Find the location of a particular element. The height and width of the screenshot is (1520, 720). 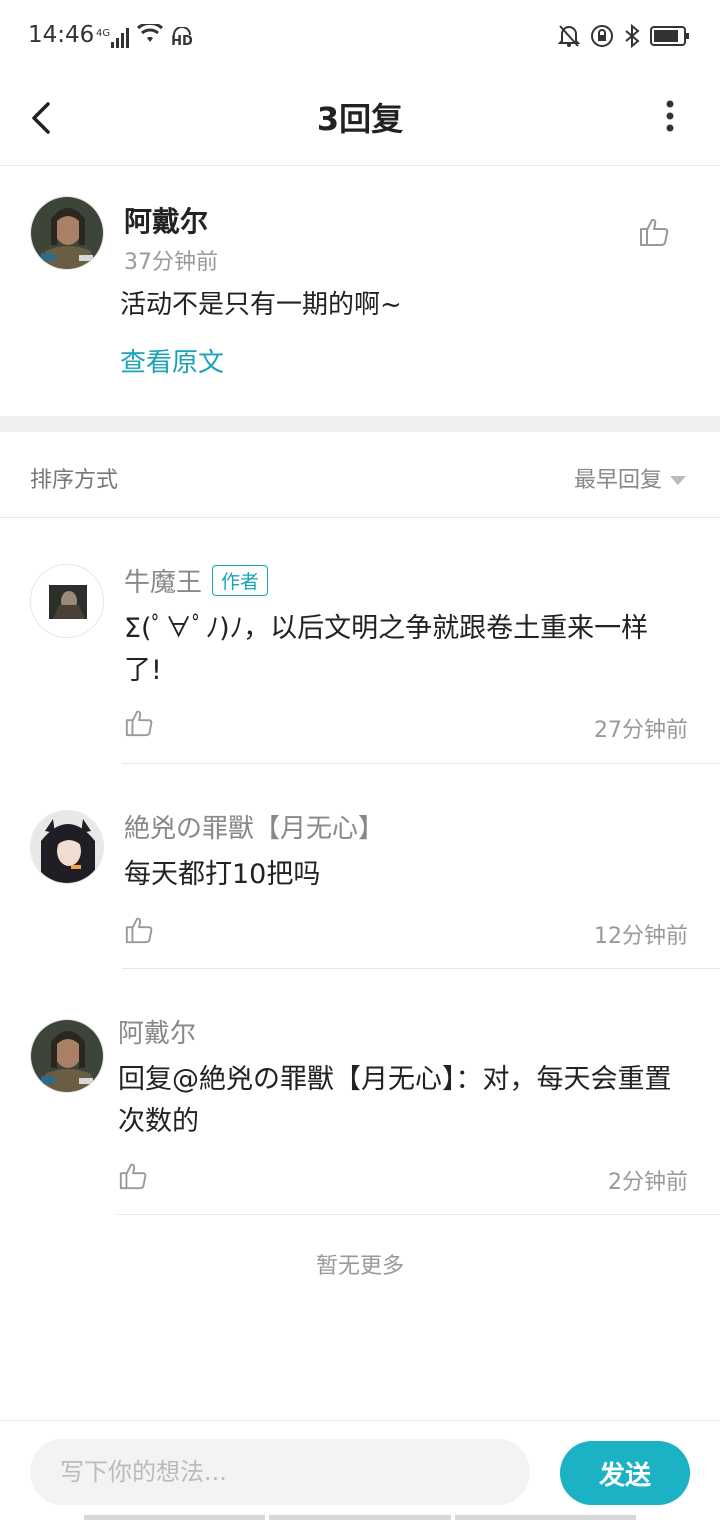

sort-label: 排序方式 is located at coordinates (74, 480).